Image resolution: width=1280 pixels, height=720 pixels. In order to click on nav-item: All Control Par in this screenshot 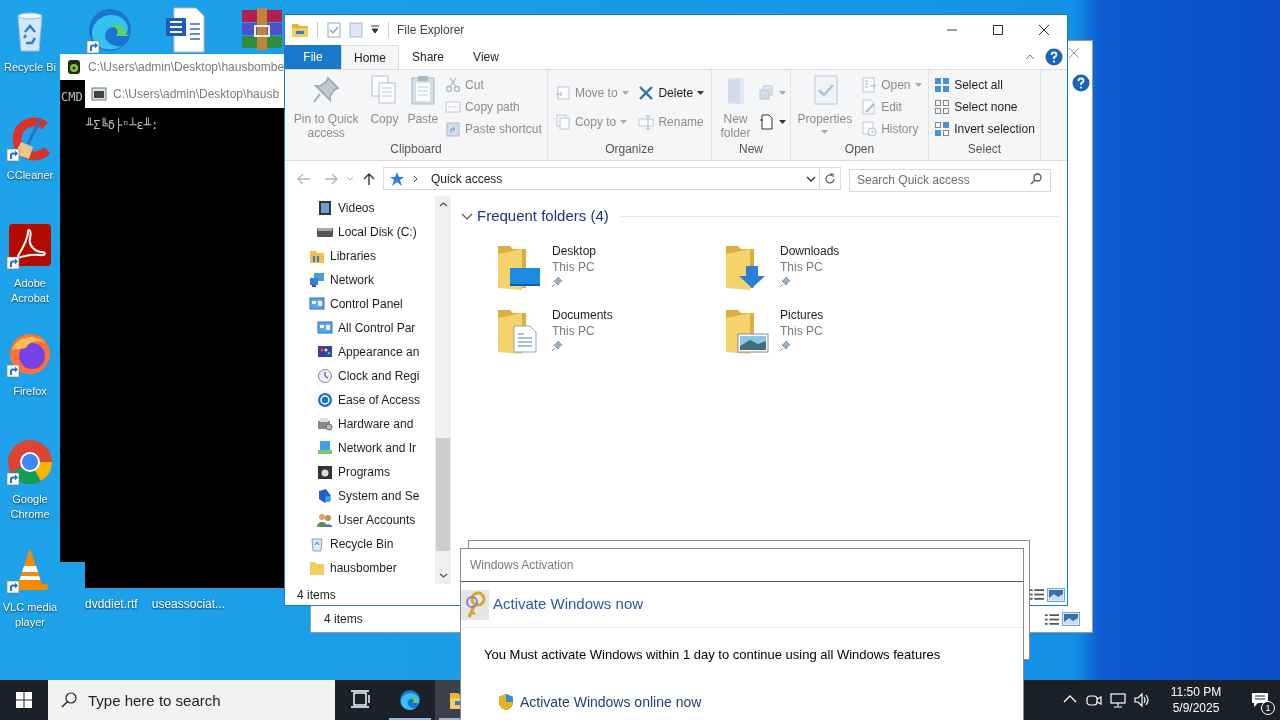, I will do `click(360, 328)`.